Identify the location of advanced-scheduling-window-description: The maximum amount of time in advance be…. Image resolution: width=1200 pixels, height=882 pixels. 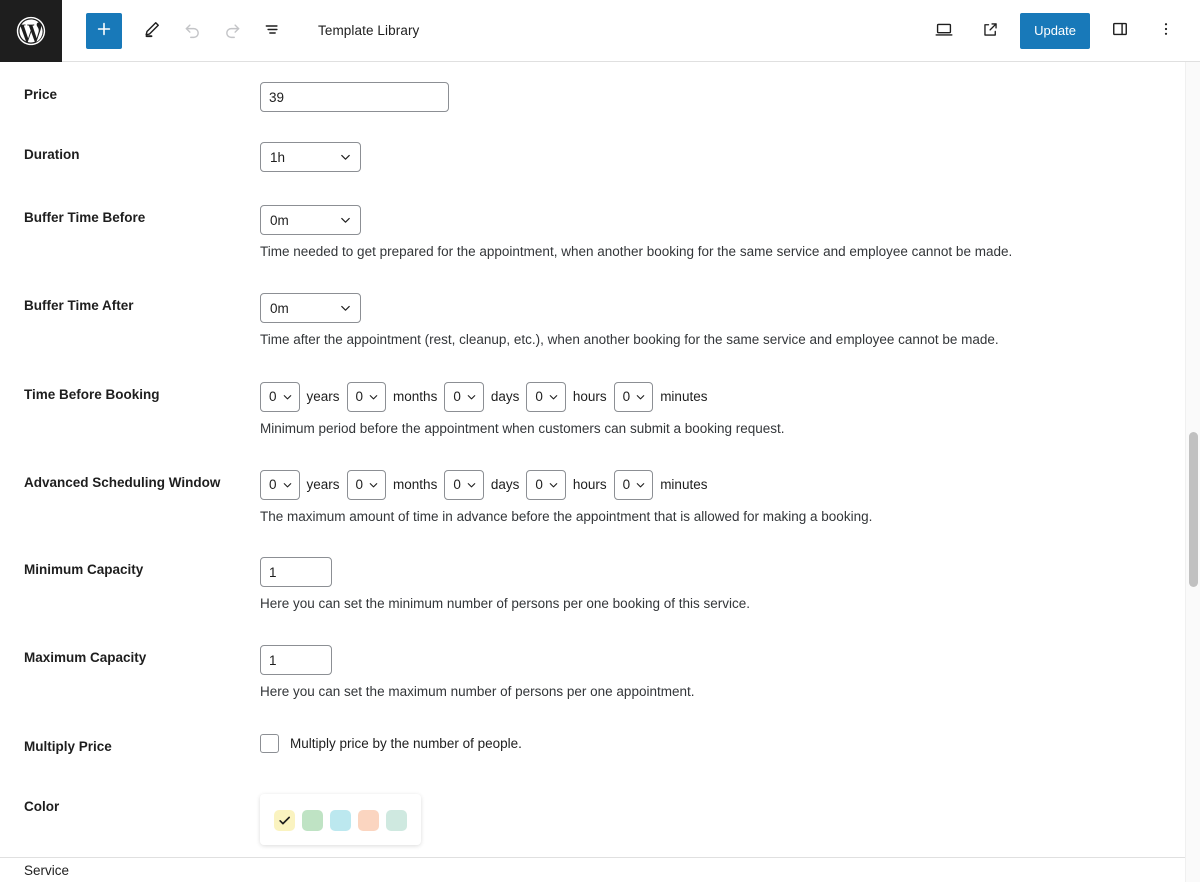
(566, 516).